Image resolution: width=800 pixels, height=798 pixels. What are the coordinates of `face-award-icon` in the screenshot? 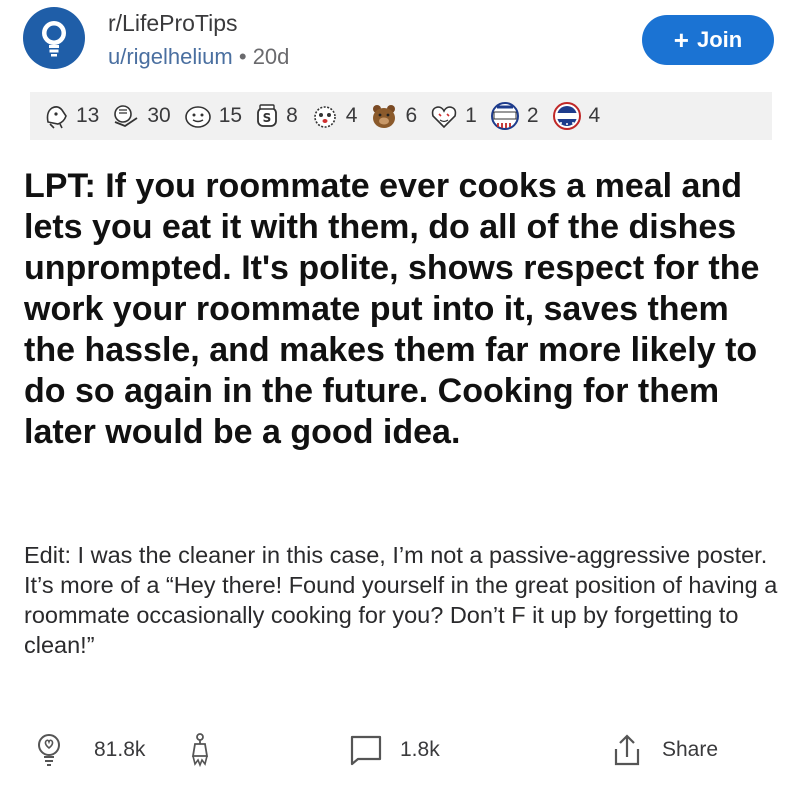 It's located at (197, 117).